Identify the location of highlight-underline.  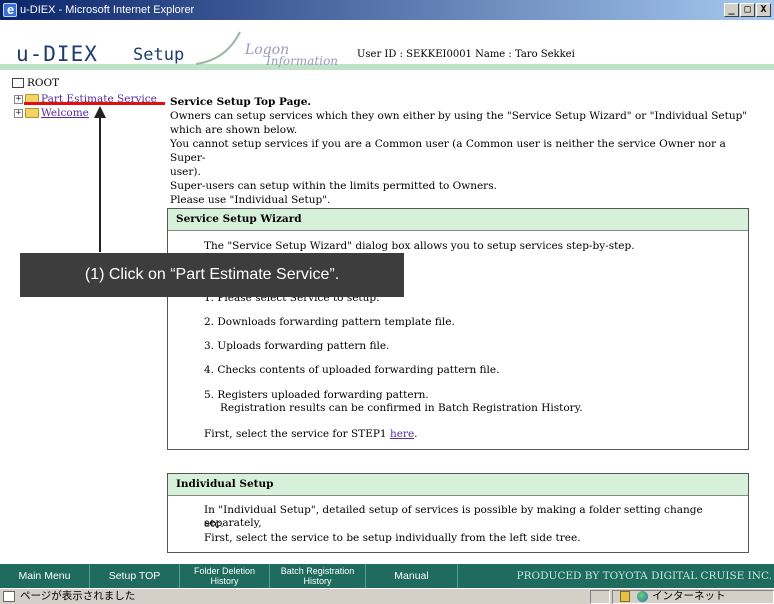
(94, 103).